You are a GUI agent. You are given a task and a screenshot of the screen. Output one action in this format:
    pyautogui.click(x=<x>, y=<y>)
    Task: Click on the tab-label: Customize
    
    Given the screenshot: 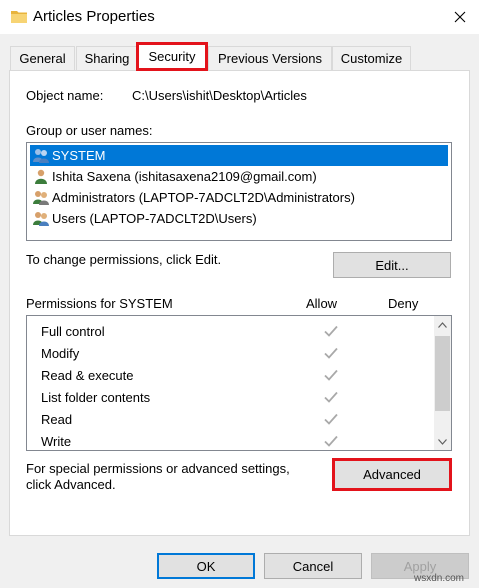 What is the action you would take?
    pyautogui.click(x=371, y=58)
    